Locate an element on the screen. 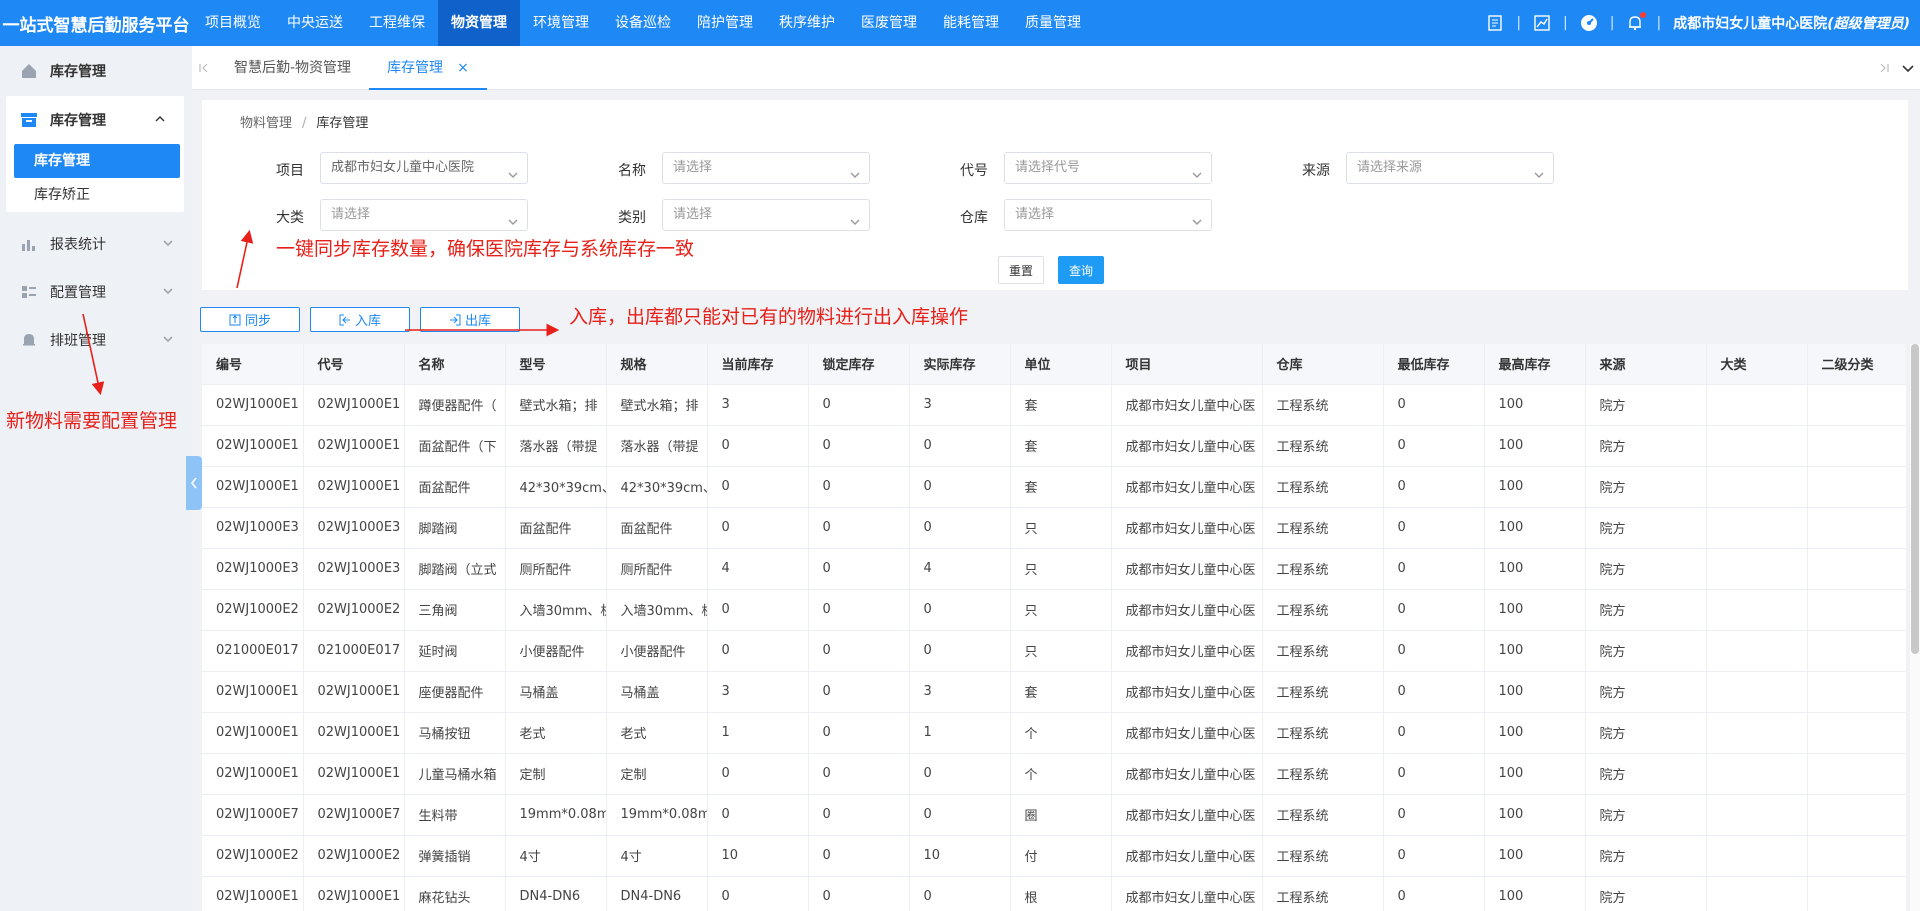 This screenshot has height=911, width=1920. user-info: 成都市妇女儿童中心医院(超级管理员) is located at coordinates (1791, 23).